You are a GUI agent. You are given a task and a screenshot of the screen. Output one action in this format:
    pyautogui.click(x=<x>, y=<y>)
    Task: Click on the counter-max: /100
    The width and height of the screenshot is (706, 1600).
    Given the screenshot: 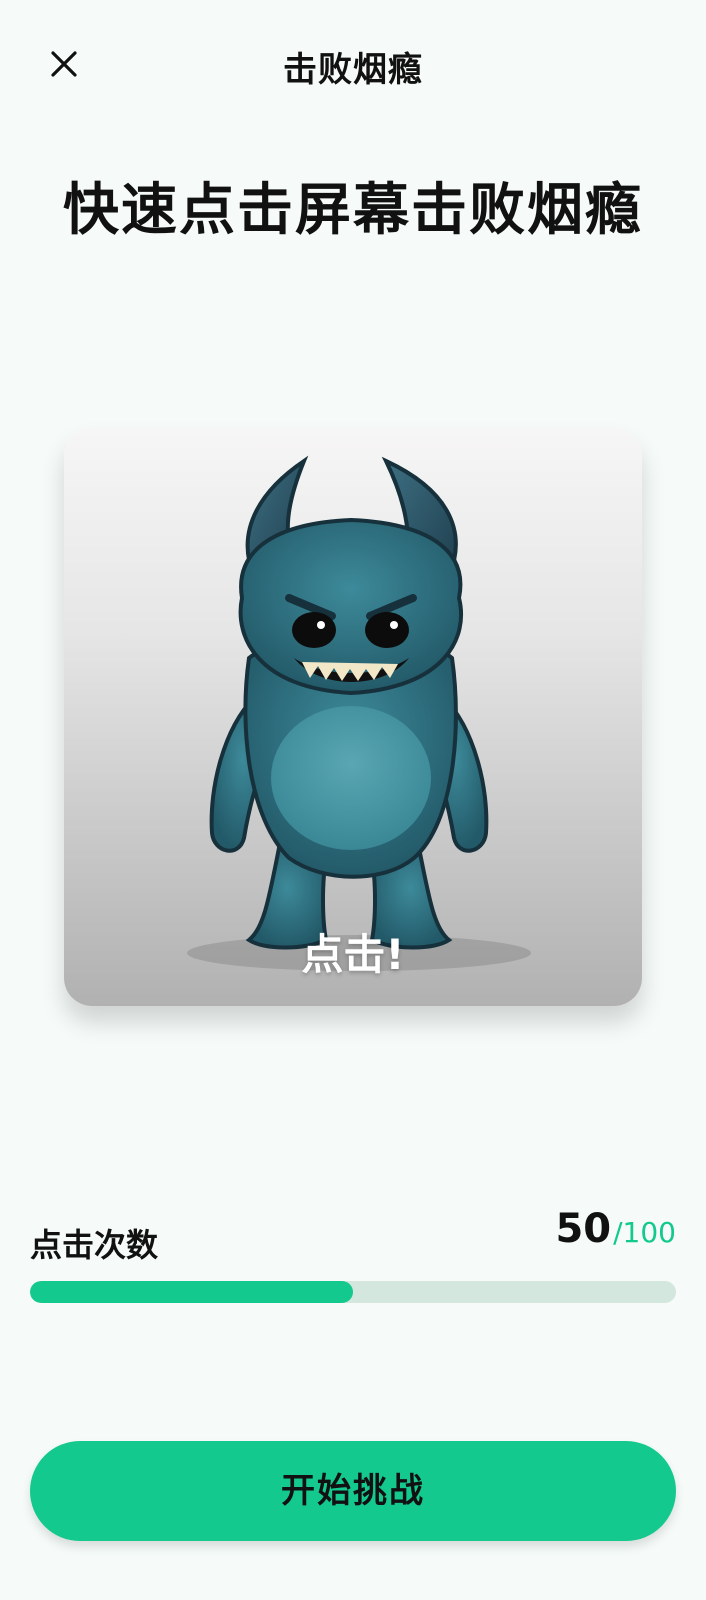 What is the action you would take?
    pyautogui.click(x=644, y=1232)
    